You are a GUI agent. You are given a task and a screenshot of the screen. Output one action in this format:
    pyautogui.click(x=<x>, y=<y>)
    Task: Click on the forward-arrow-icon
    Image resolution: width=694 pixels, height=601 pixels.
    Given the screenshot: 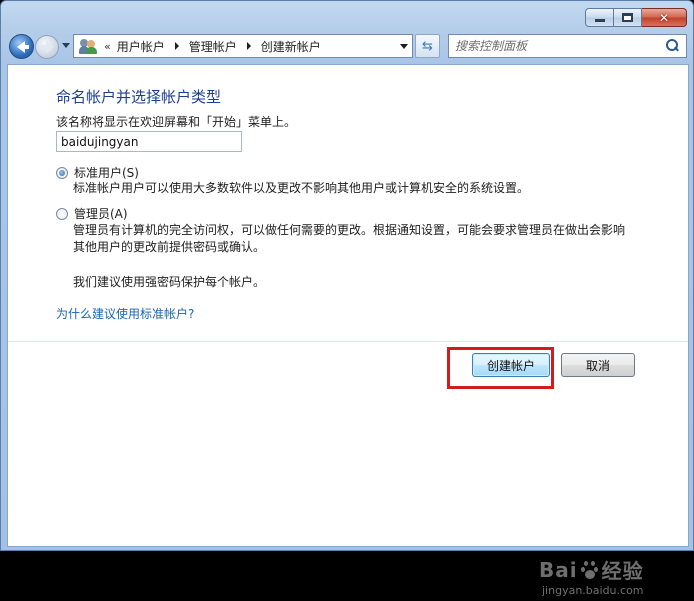 What is the action you would take?
    pyautogui.click(x=47, y=47)
    